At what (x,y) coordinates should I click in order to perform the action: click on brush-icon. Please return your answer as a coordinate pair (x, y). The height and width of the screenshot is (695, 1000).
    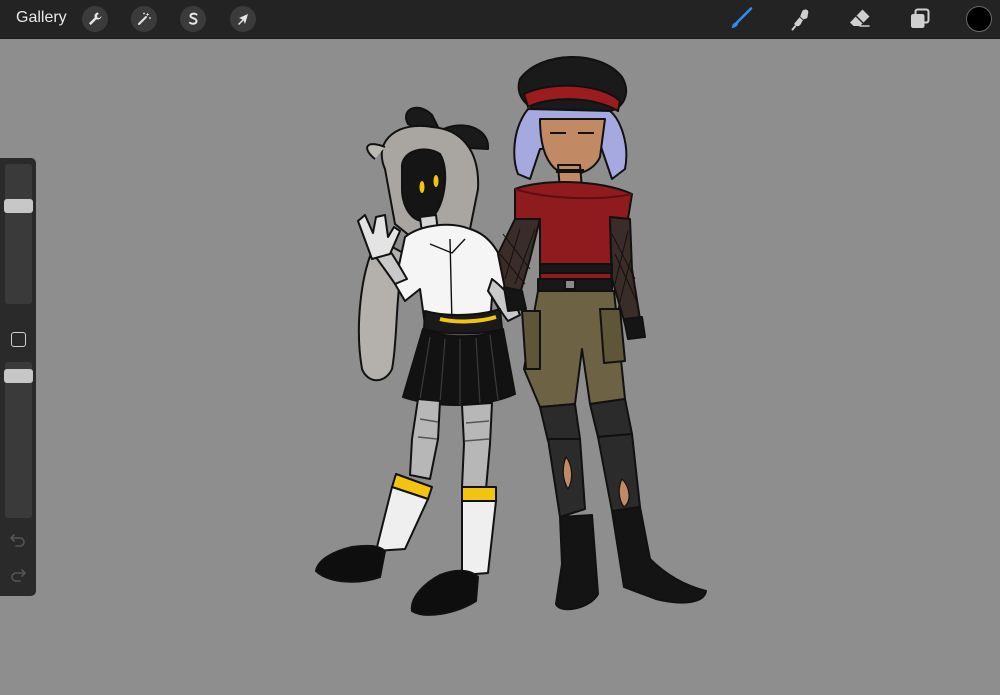
    Looking at the image, I should click on (741, 19).